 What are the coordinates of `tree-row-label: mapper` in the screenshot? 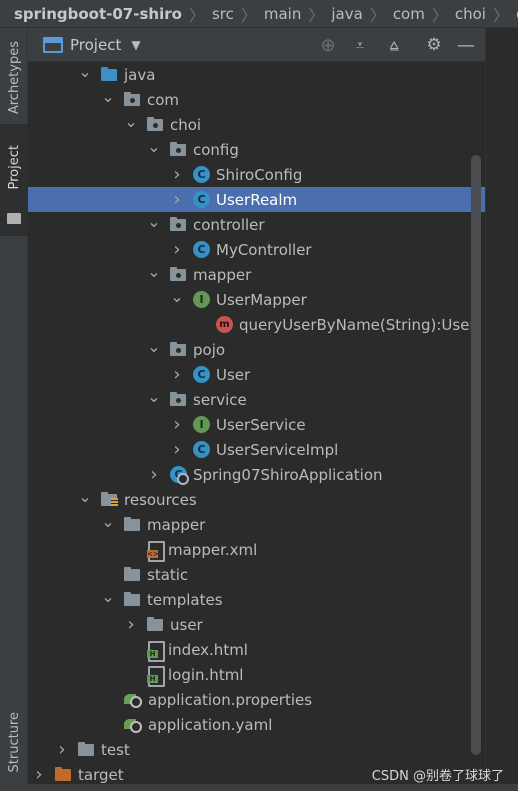 It's located at (176, 524).